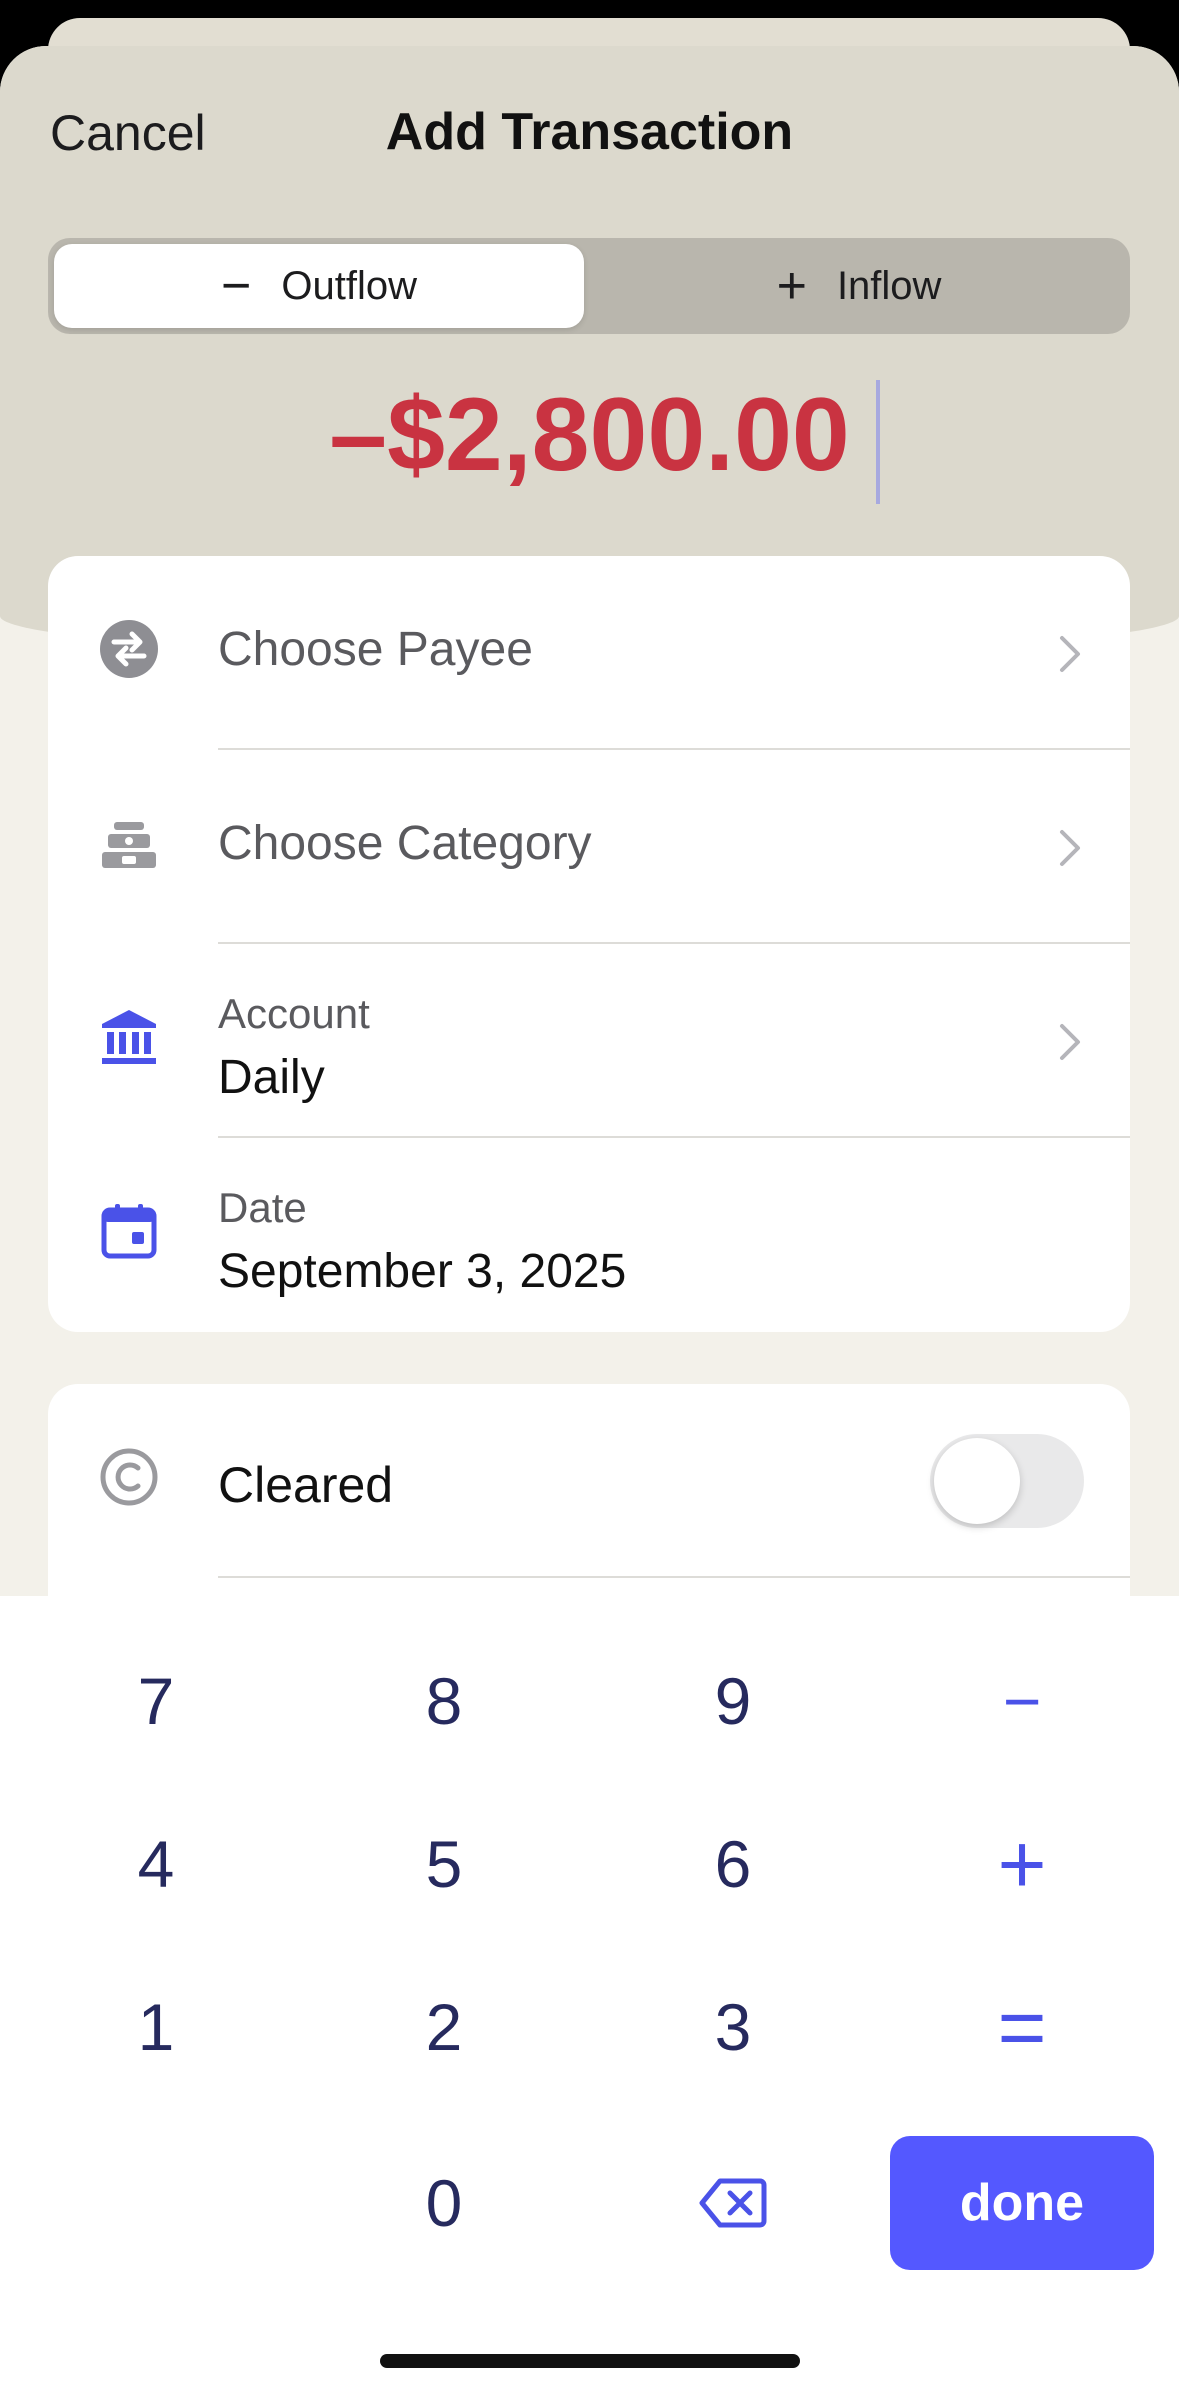  Describe the element at coordinates (589, 435) in the screenshot. I see `amount-display: –$2,800.00` at that location.